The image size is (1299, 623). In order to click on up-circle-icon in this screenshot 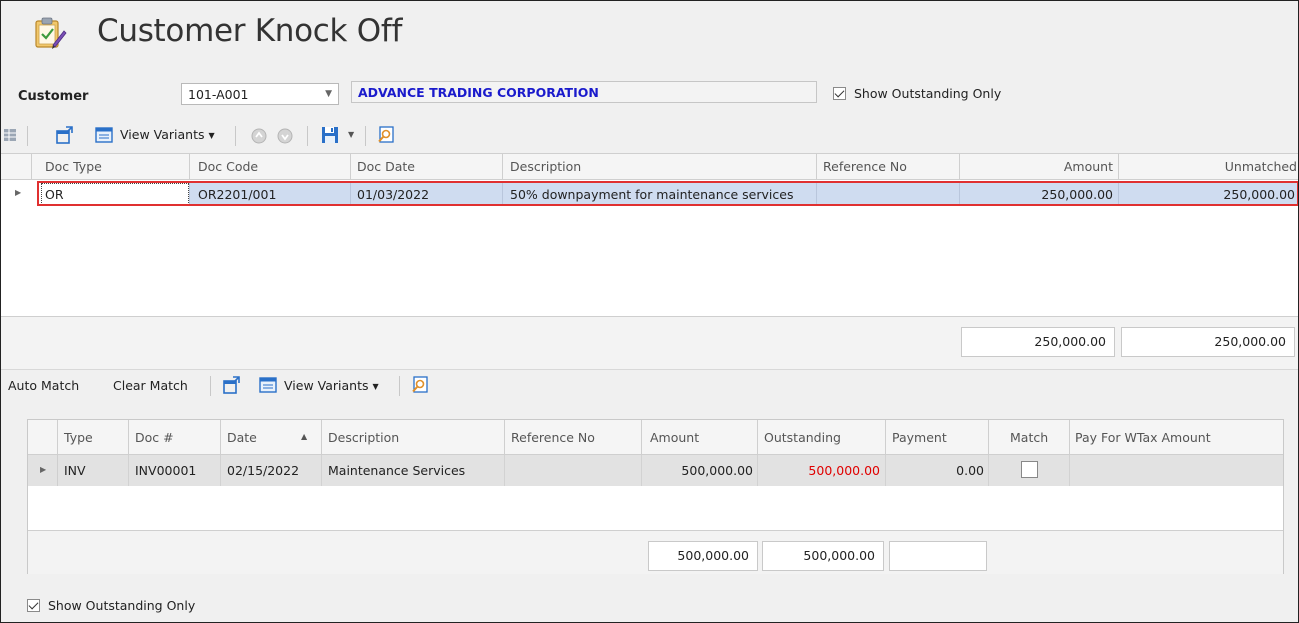, I will do `click(259, 137)`.